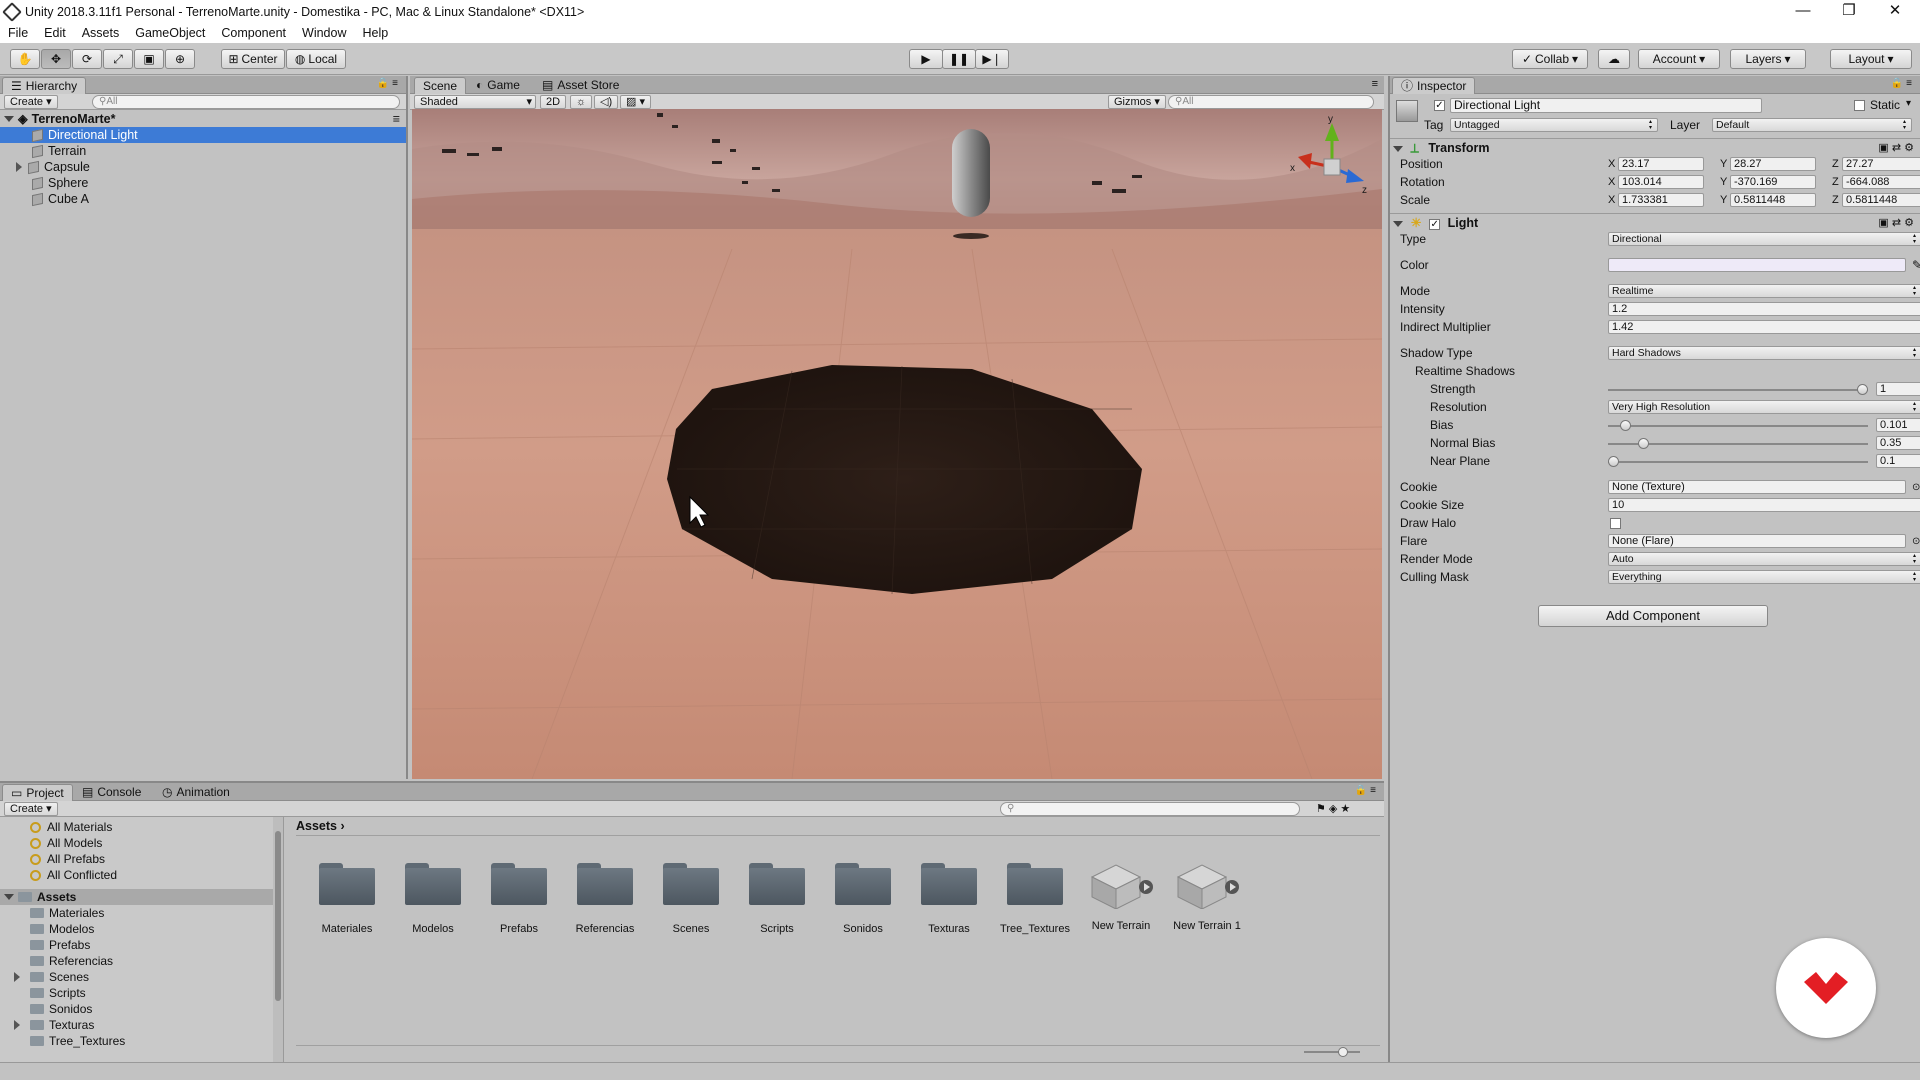 This screenshot has width=1920, height=1080. What do you see at coordinates (347, 898) in the screenshot?
I see `asset-folder: Materiales` at bounding box center [347, 898].